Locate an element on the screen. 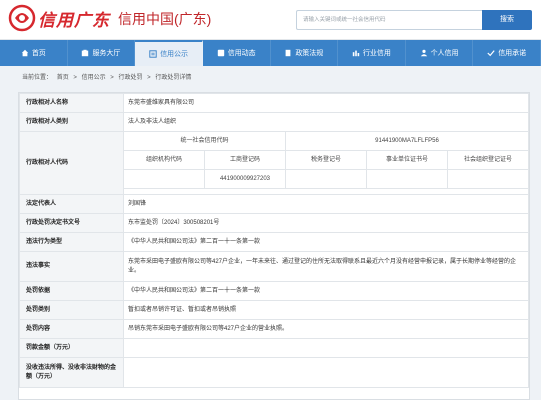  field-label: 罚款金额（万元） is located at coordinates (71, 348).